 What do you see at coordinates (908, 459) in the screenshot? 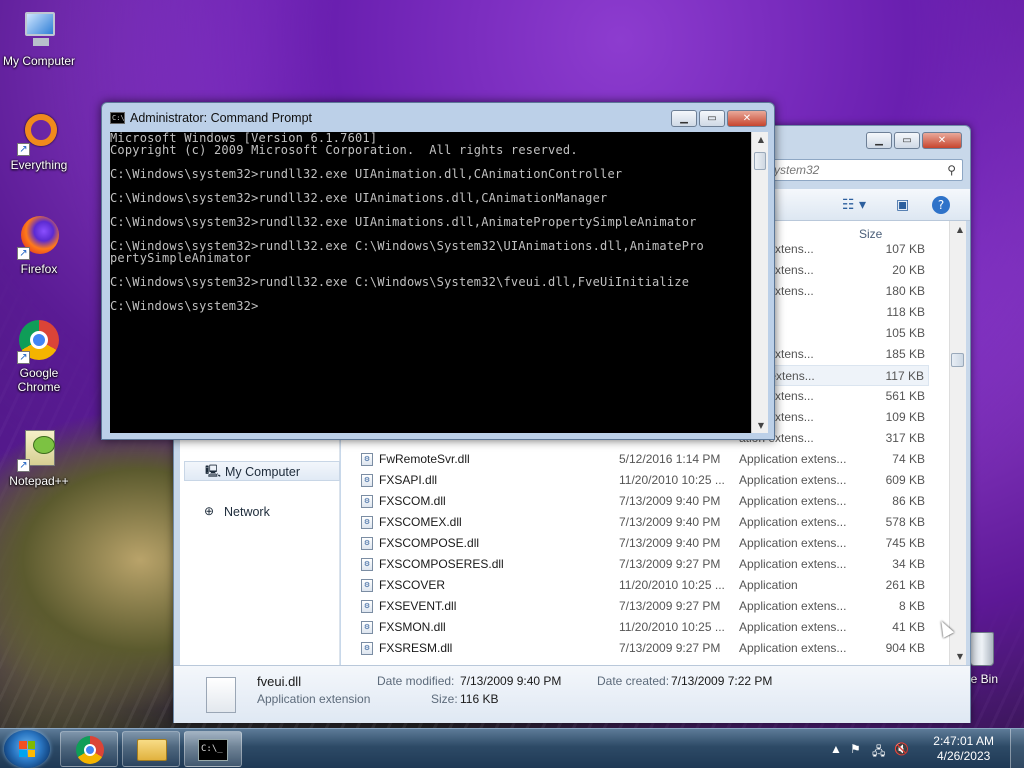
I see `cell-size: 74 KB` at bounding box center [908, 459].